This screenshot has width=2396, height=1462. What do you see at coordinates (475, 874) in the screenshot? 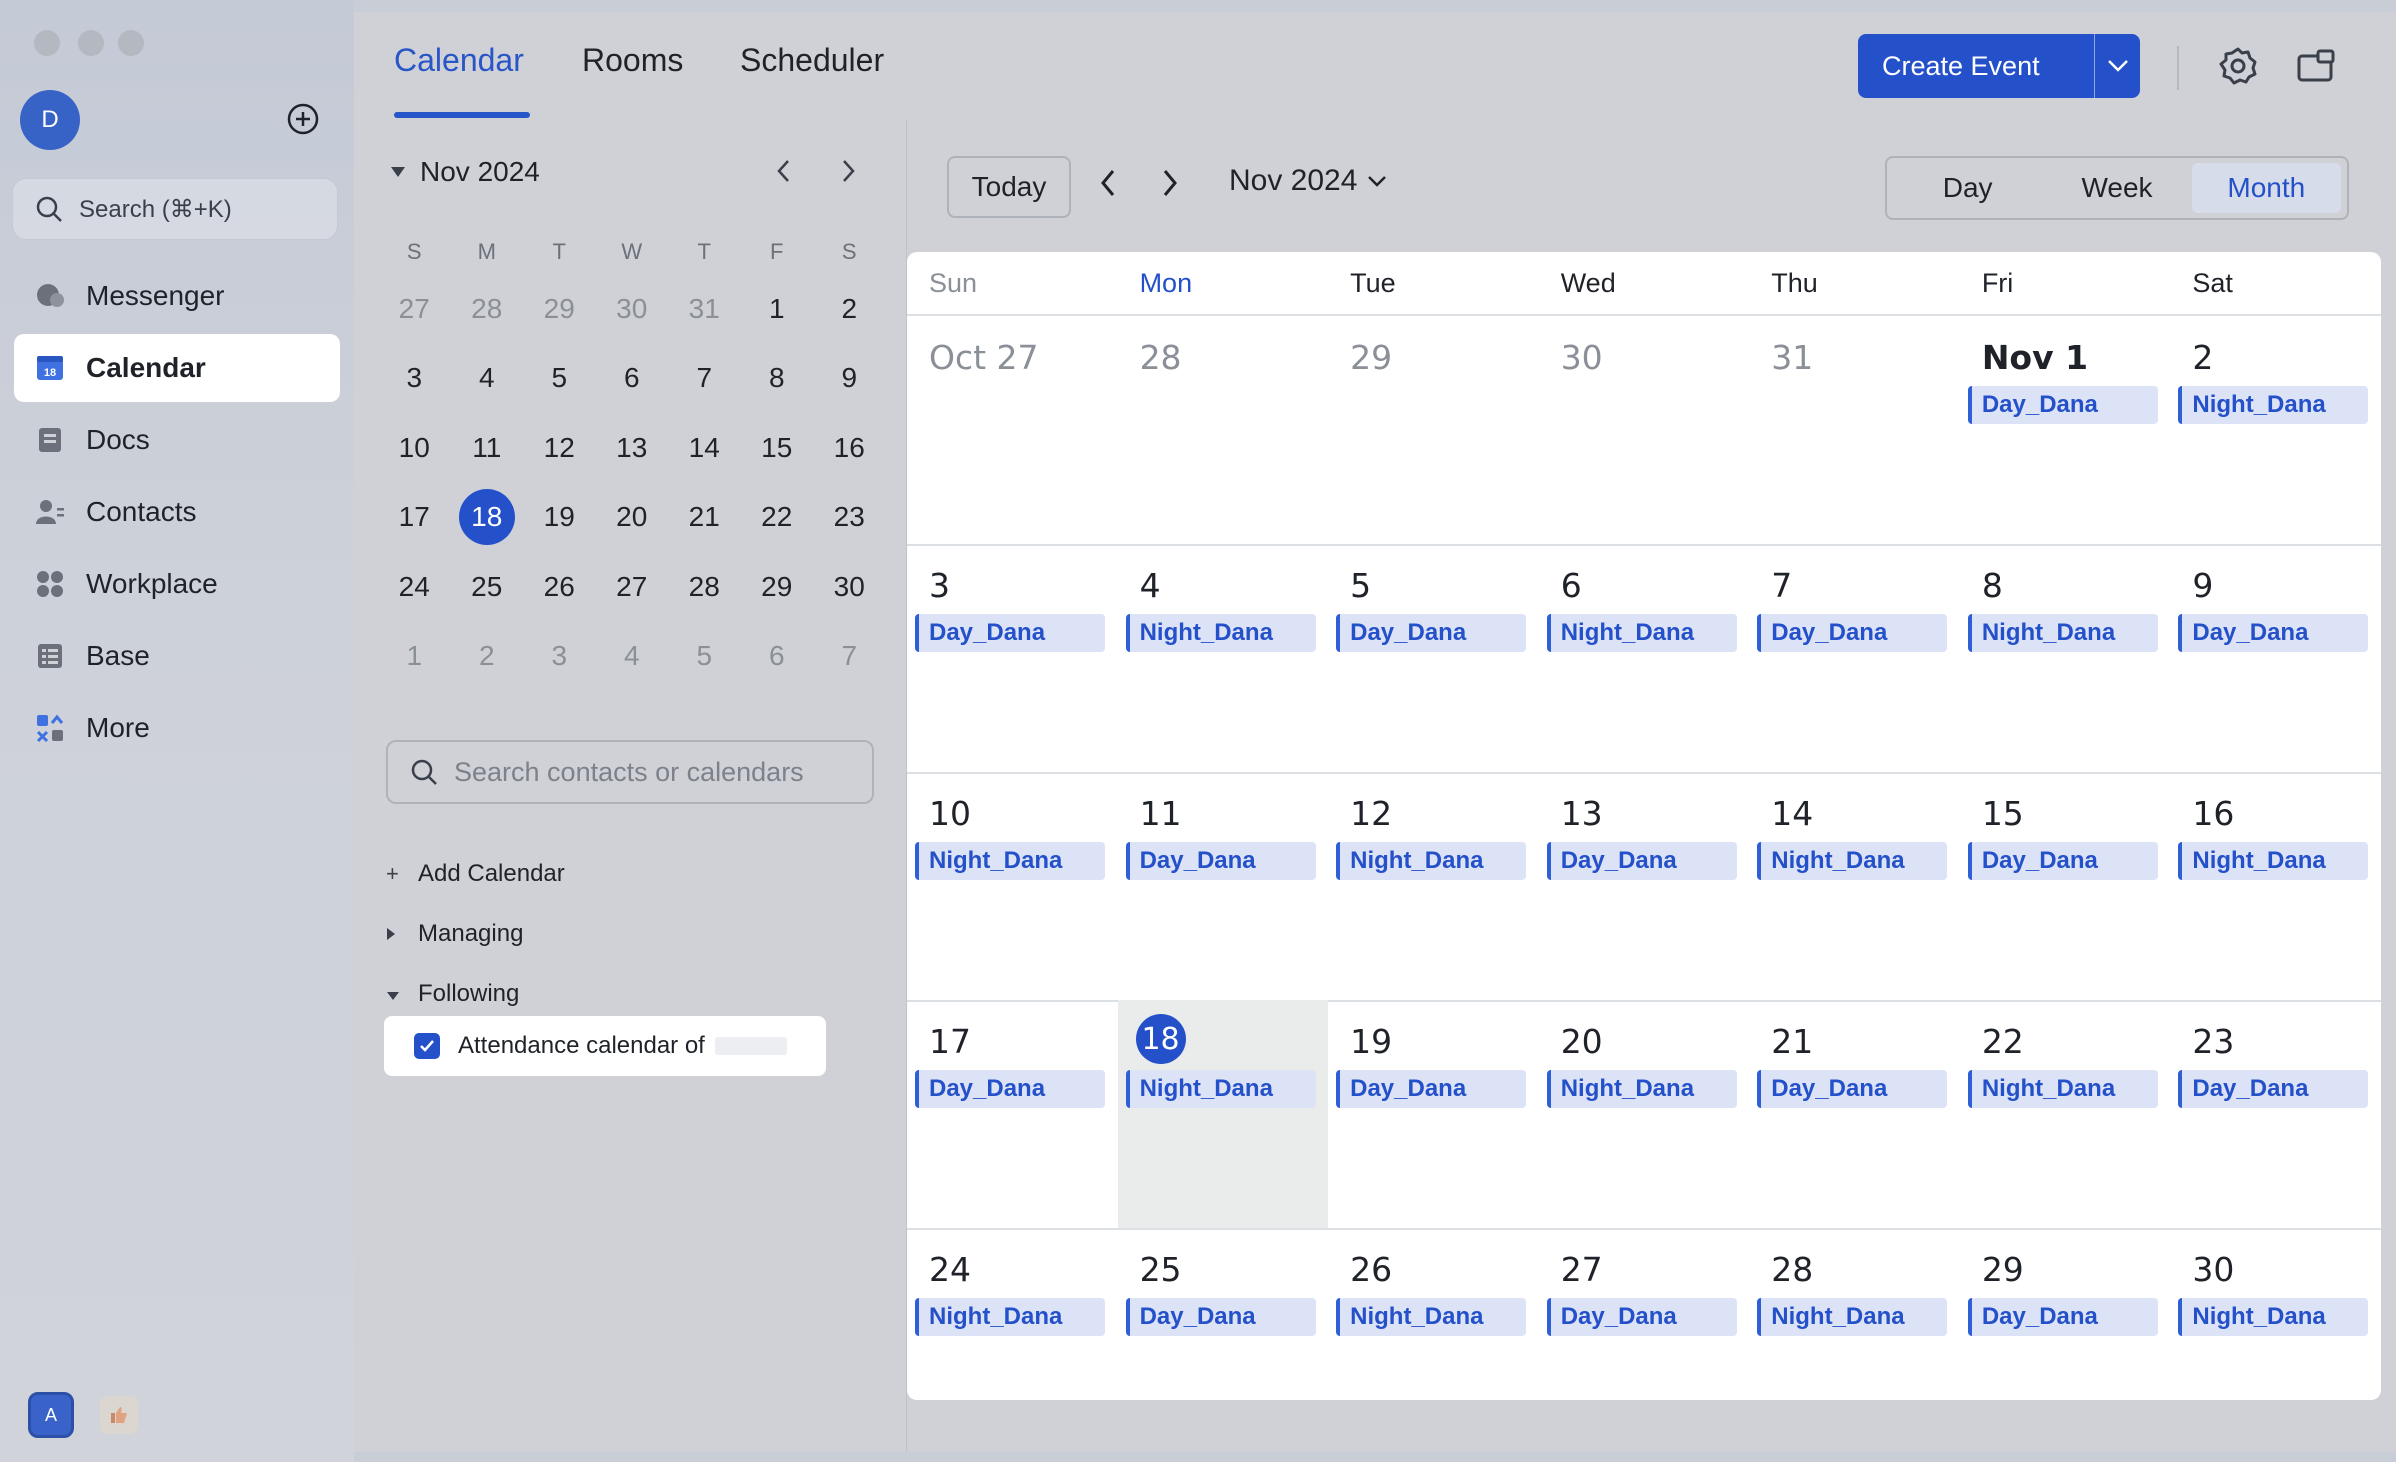
I see `add-calendar-button: + Add Calendar` at bounding box center [475, 874].